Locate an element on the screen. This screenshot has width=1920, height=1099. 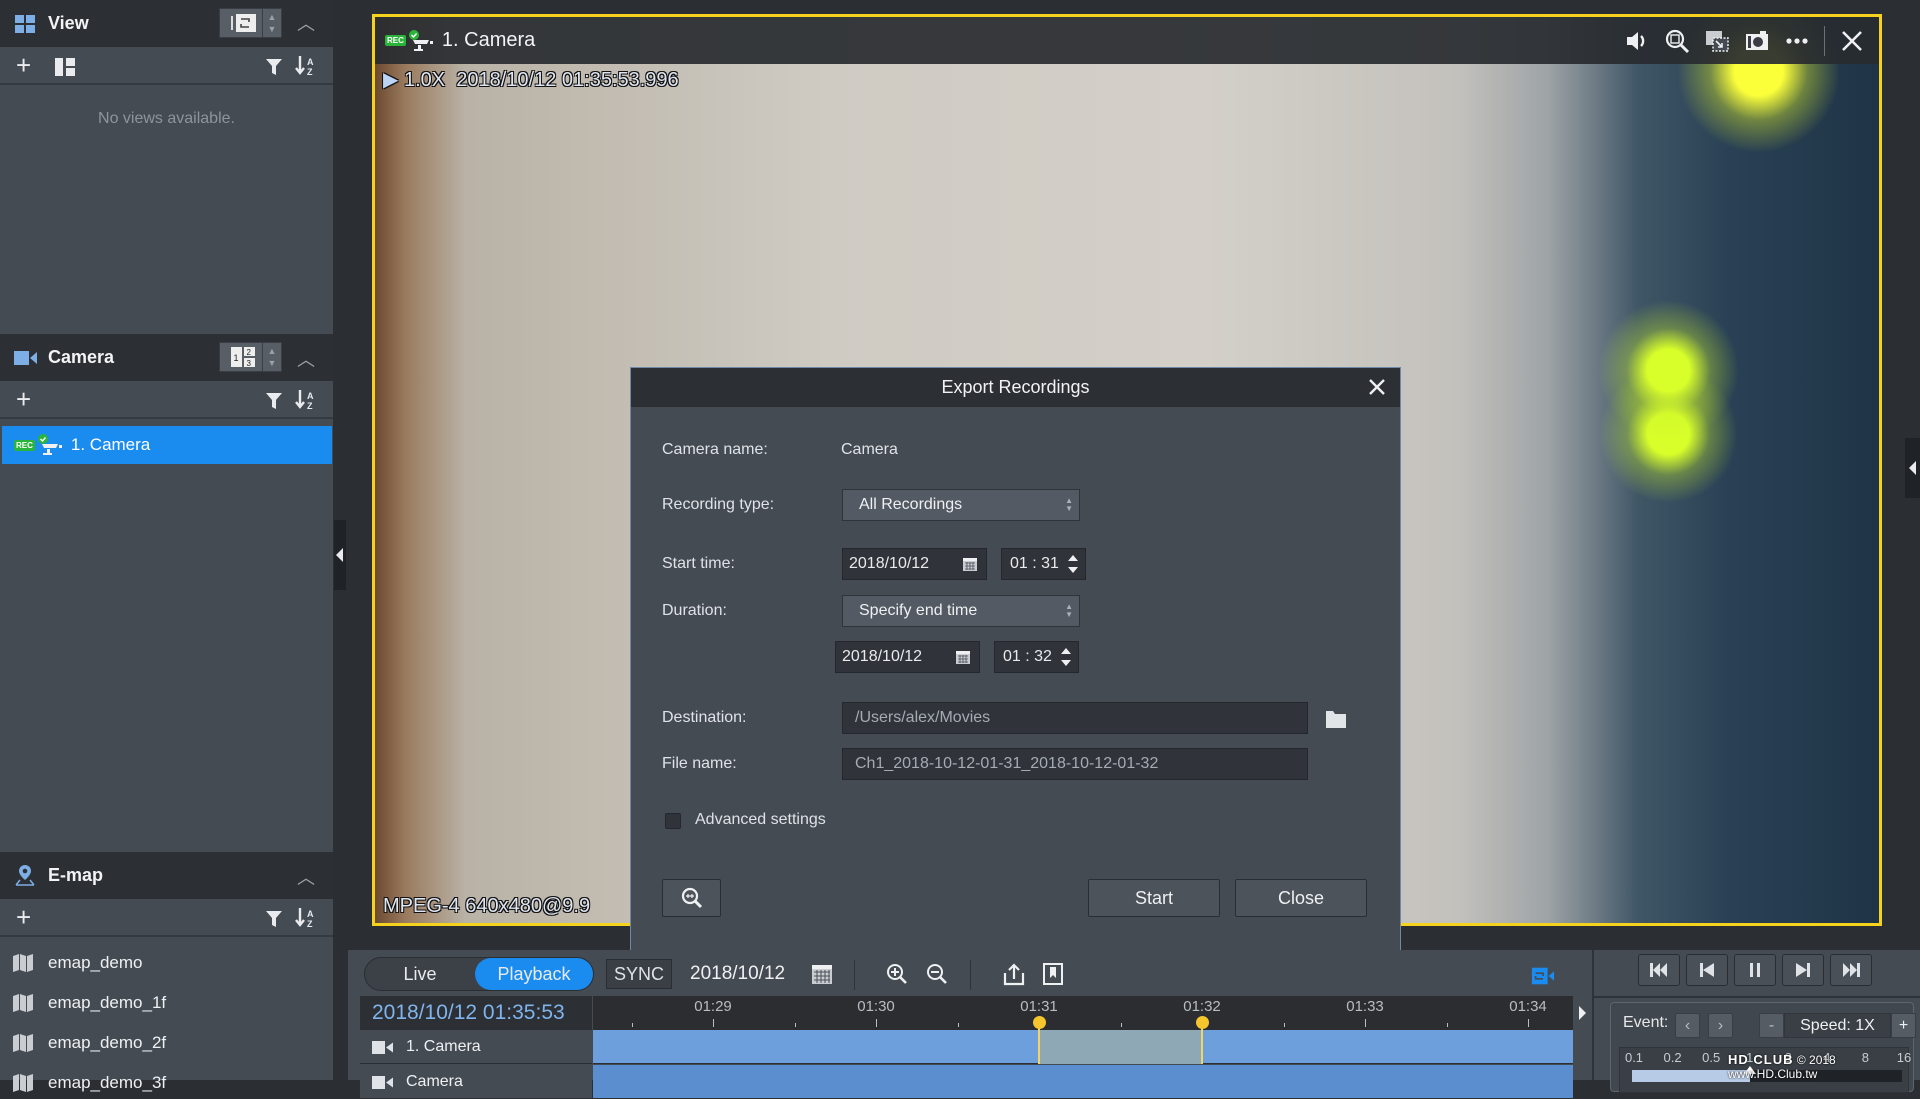
recording-type-select: All Recordings ▲ ▼ is located at coordinates (961, 505).